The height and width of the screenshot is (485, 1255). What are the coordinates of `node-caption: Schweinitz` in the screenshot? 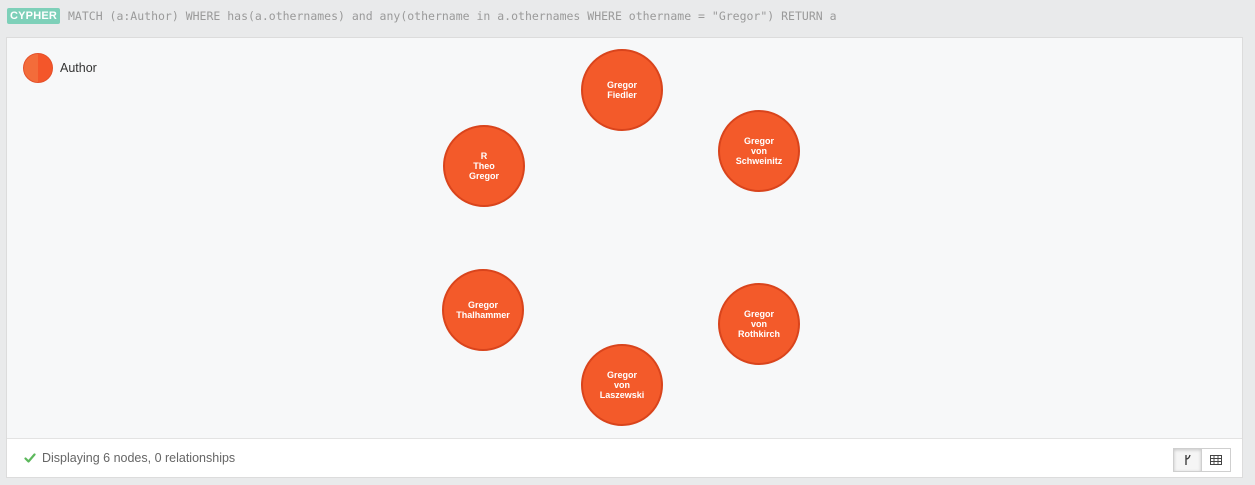 It's located at (759, 161).